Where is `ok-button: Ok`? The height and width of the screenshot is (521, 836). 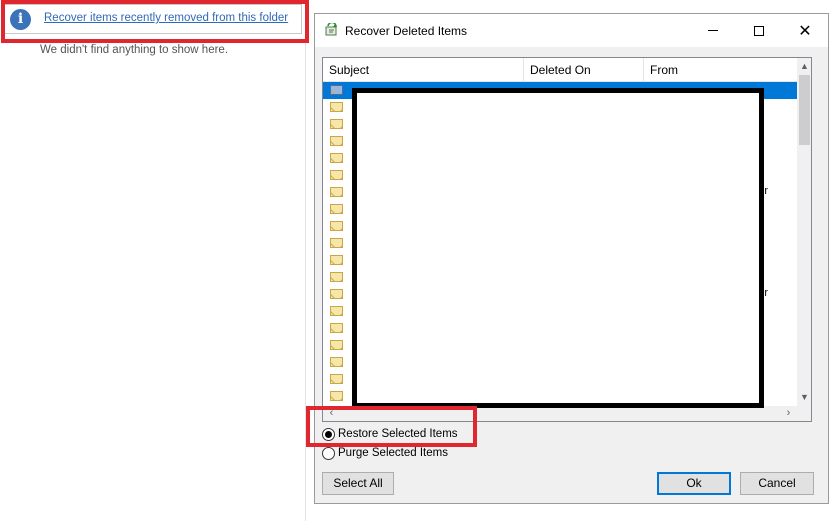
ok-button: Ok is located at coordinates (694, 483).